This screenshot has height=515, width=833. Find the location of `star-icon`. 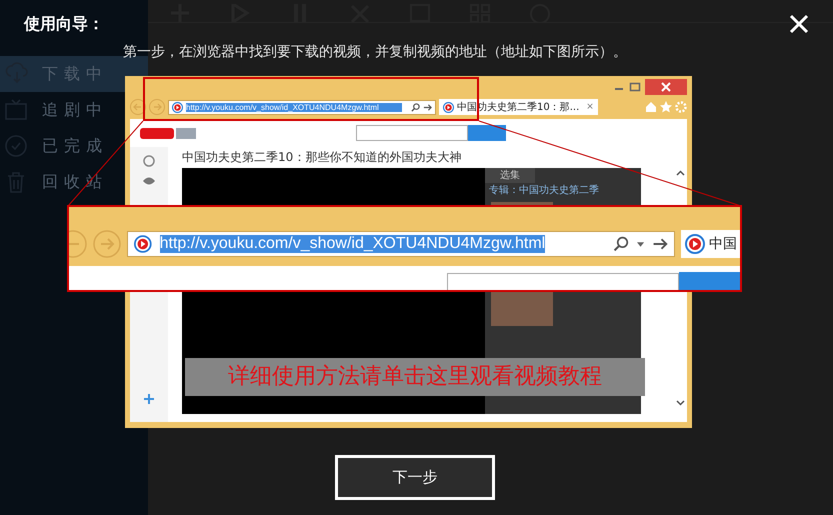

star-icon is located at coordinates (666, 107).